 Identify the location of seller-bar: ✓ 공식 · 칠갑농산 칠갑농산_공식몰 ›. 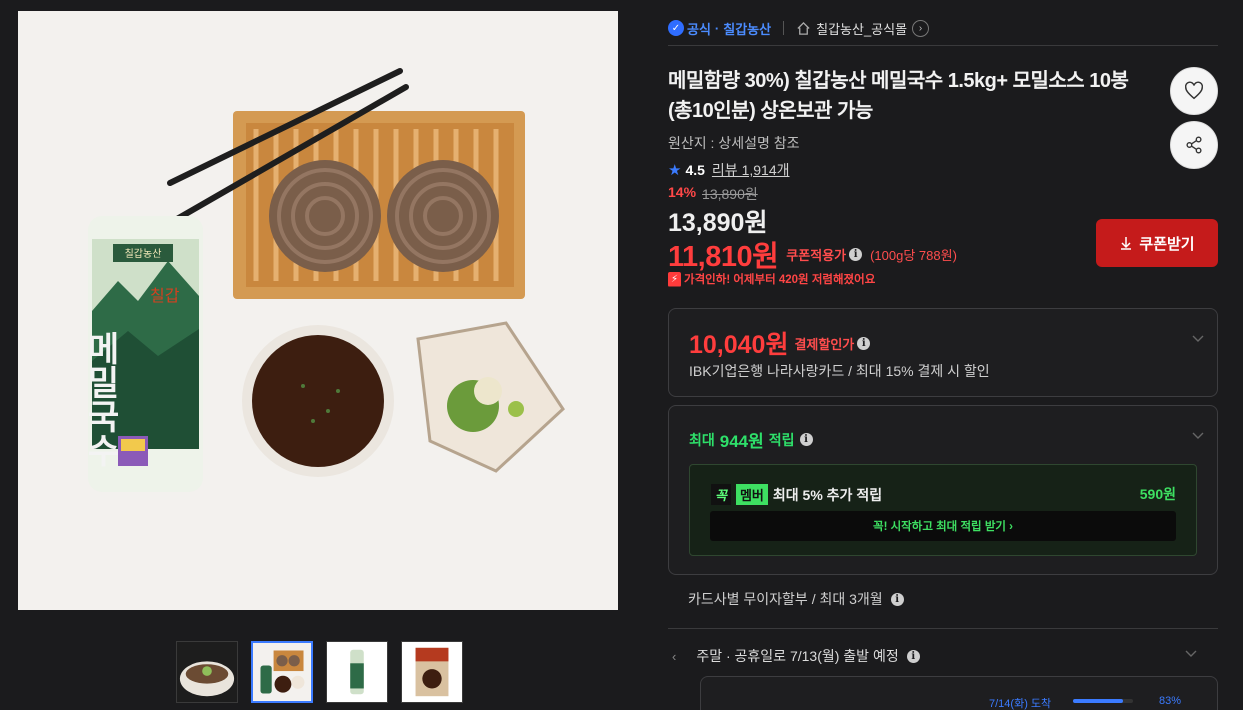
(943, 28).